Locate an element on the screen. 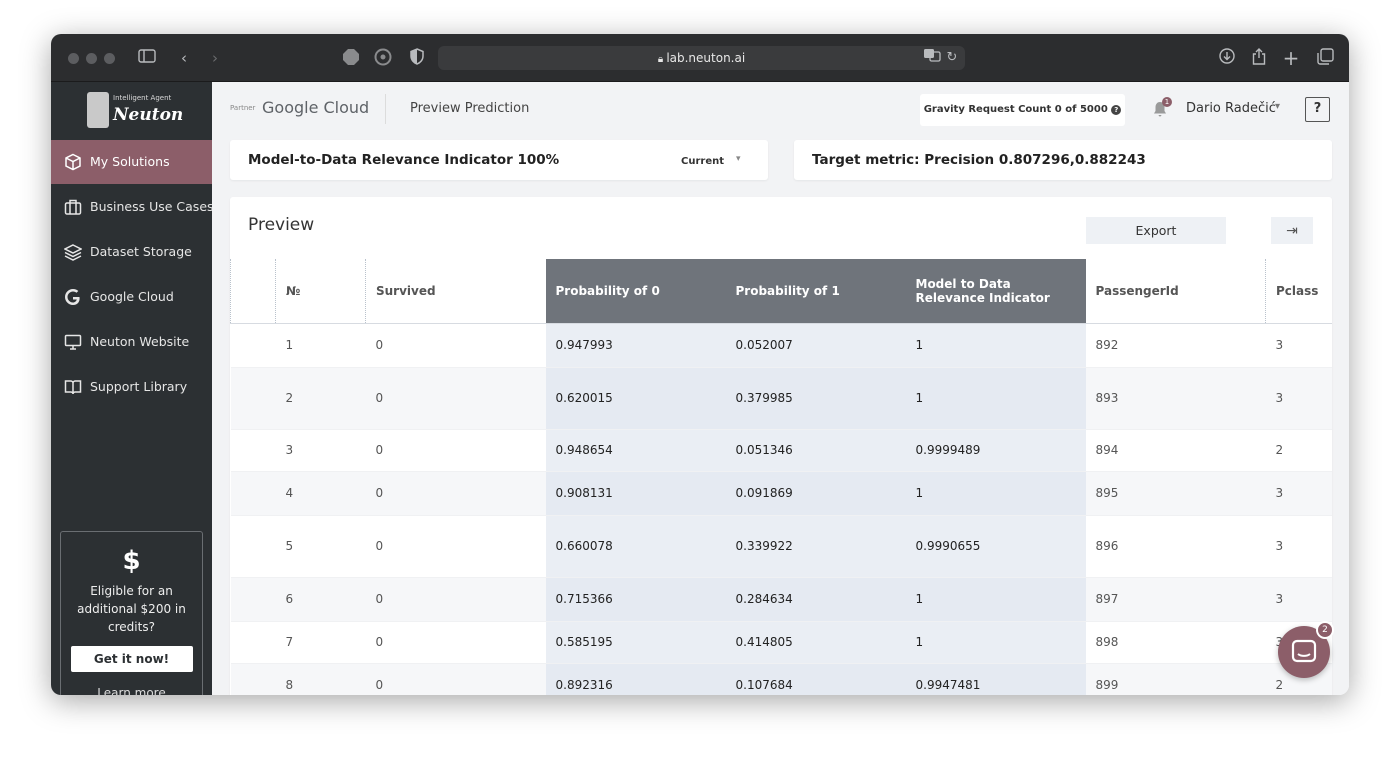 This screenshot has width=1400, height=763. export-button: Export is located at coordinates (1156, 230).